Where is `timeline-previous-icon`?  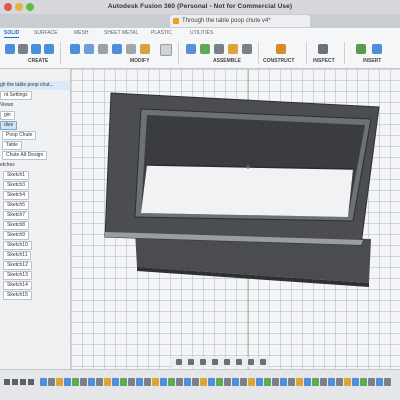 timeline-previous-icon is located at coordinates (15, 382).